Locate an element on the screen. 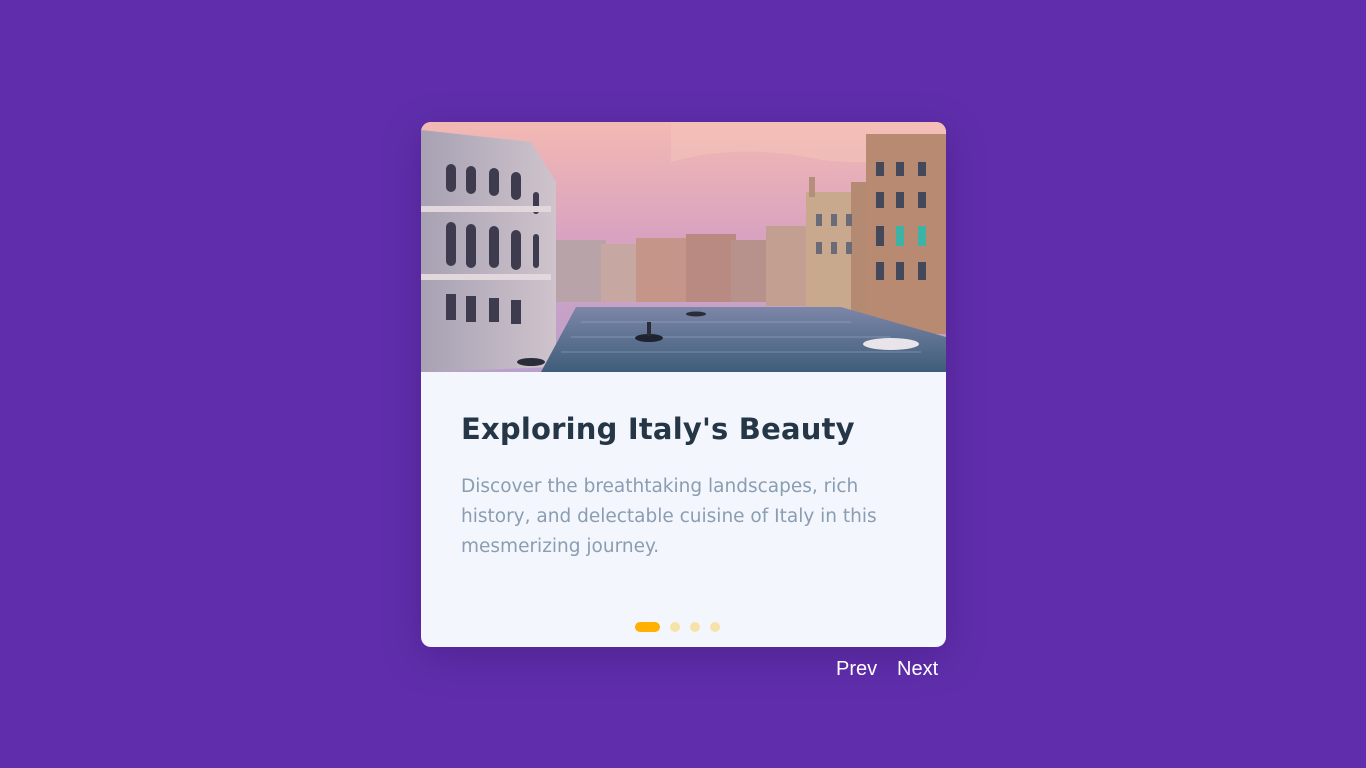 The height and width of the screenshot is (768, 1366). pagination-dots is located at coordinates (677, 627).